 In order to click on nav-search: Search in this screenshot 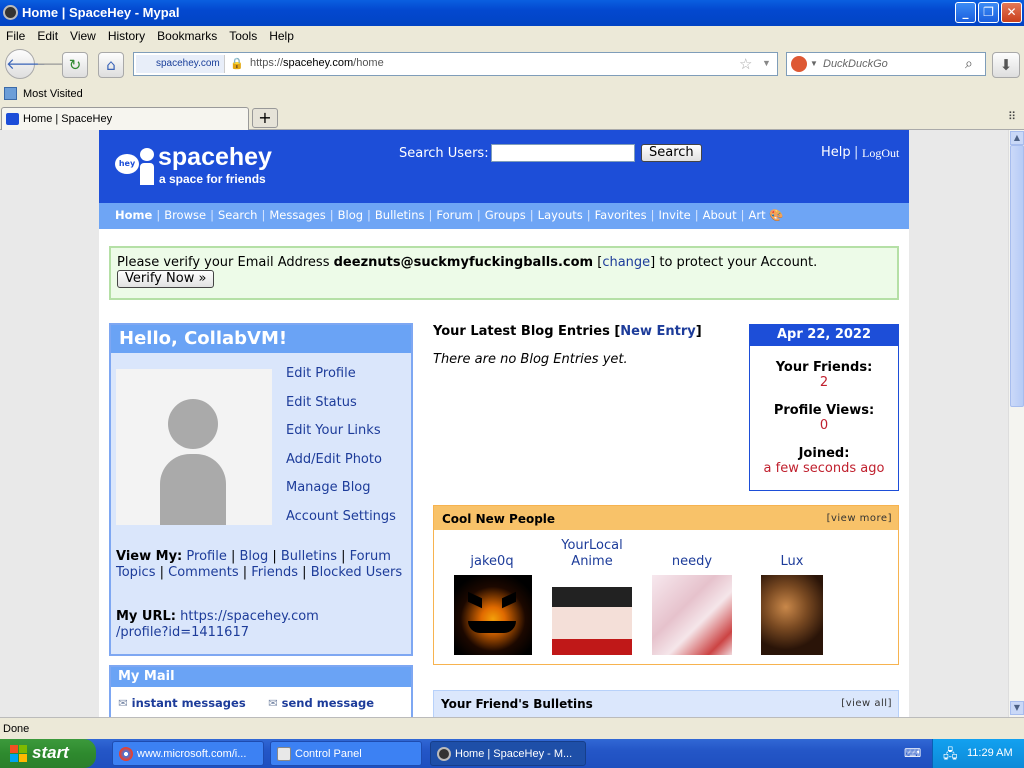, I will do `click(238, 215)`.